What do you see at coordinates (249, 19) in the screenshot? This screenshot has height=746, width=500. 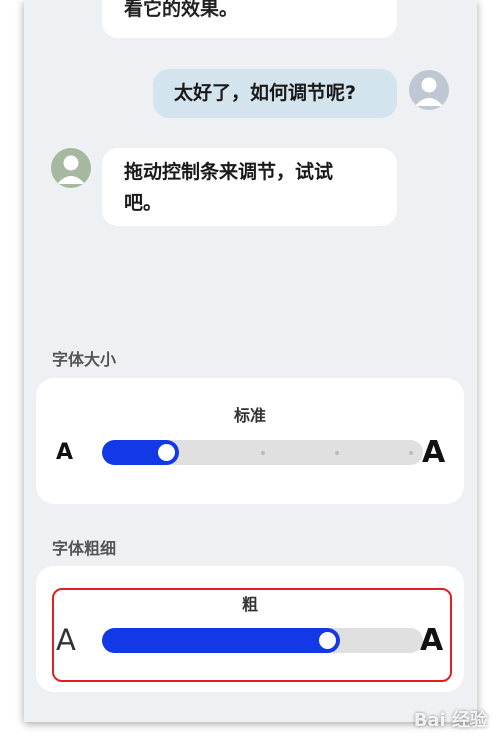 I see `bot-message-bubble-previous: 看它的效果。` at bounding box center [249, 19].